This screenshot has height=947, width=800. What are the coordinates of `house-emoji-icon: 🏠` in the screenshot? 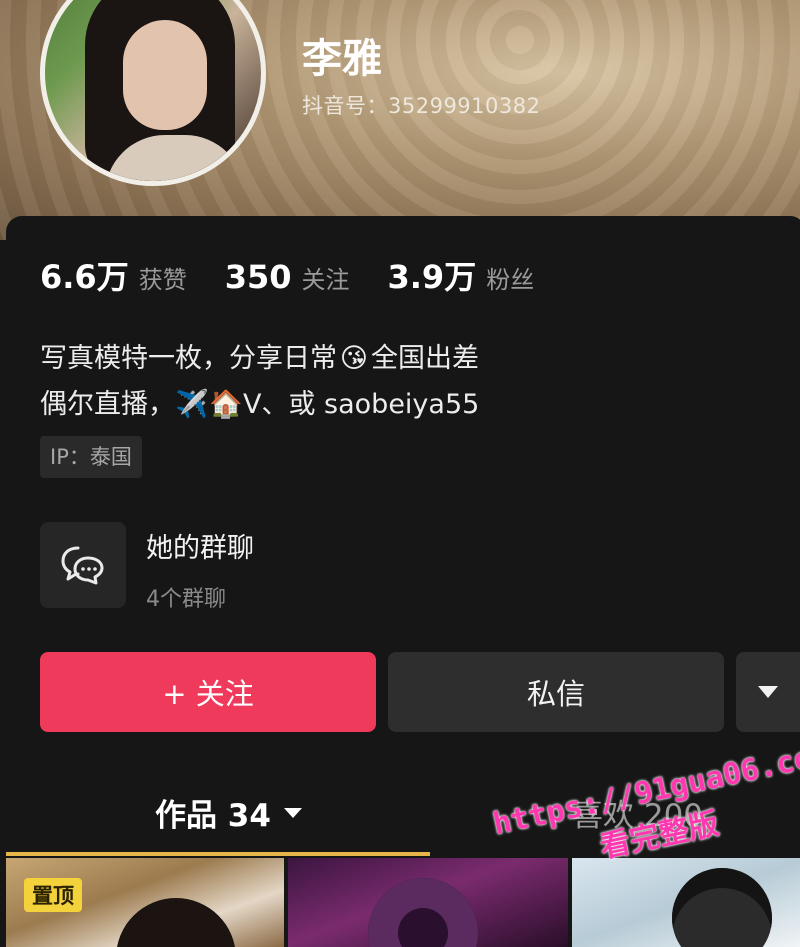 It's located at (226, 404).